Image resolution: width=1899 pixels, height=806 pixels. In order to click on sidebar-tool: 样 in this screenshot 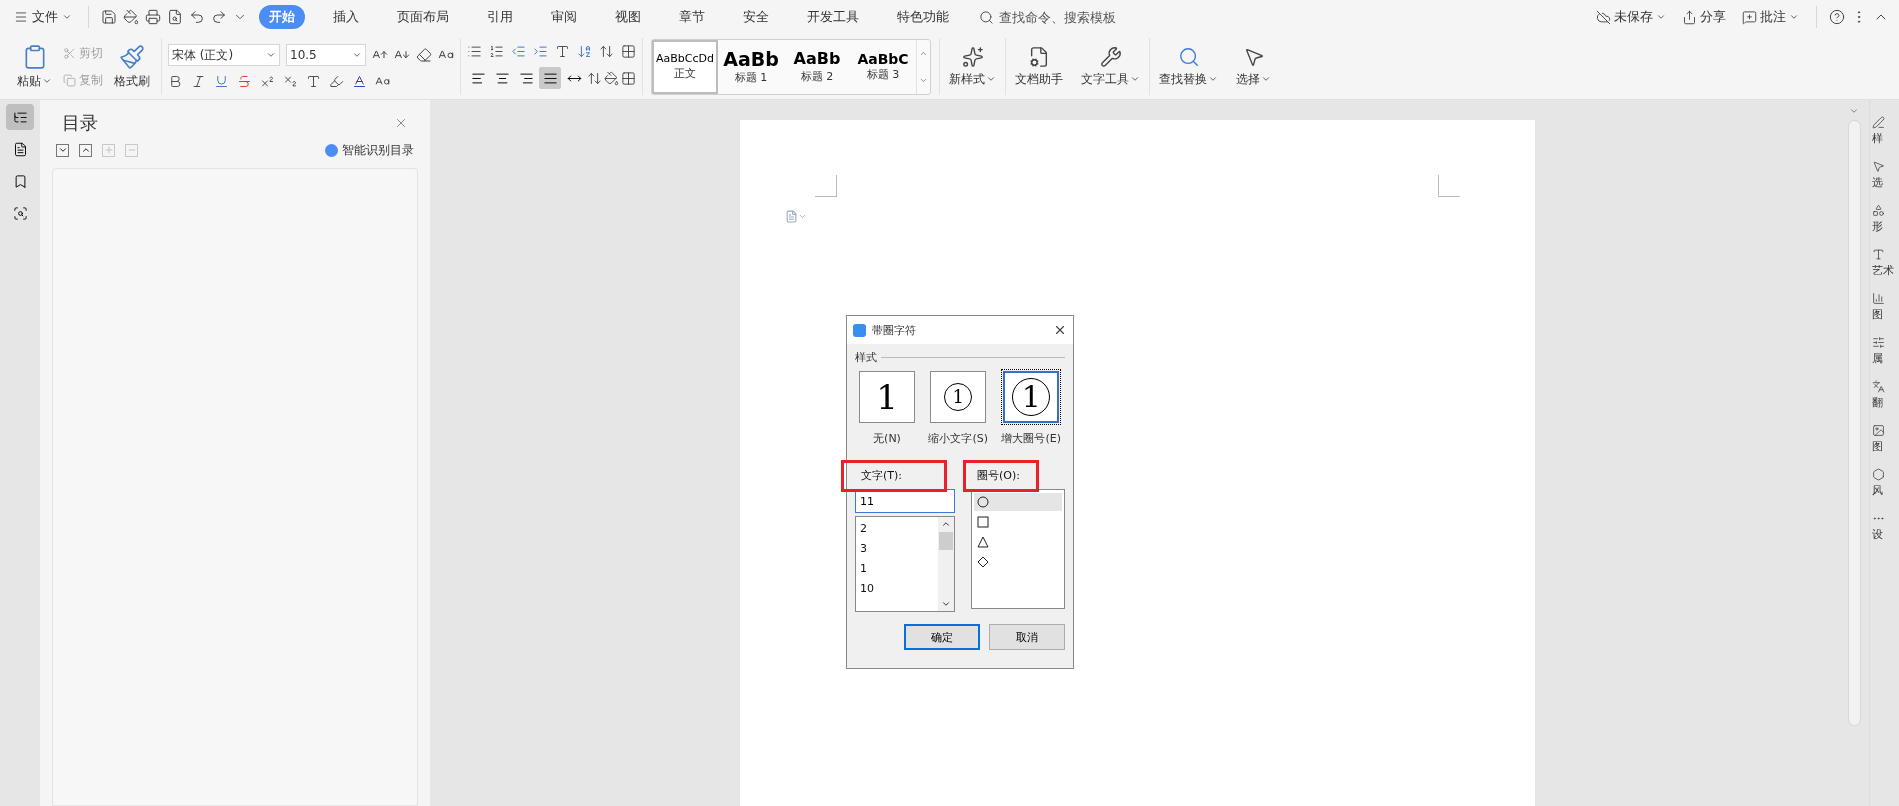, I will do `click(1885, 131)`.